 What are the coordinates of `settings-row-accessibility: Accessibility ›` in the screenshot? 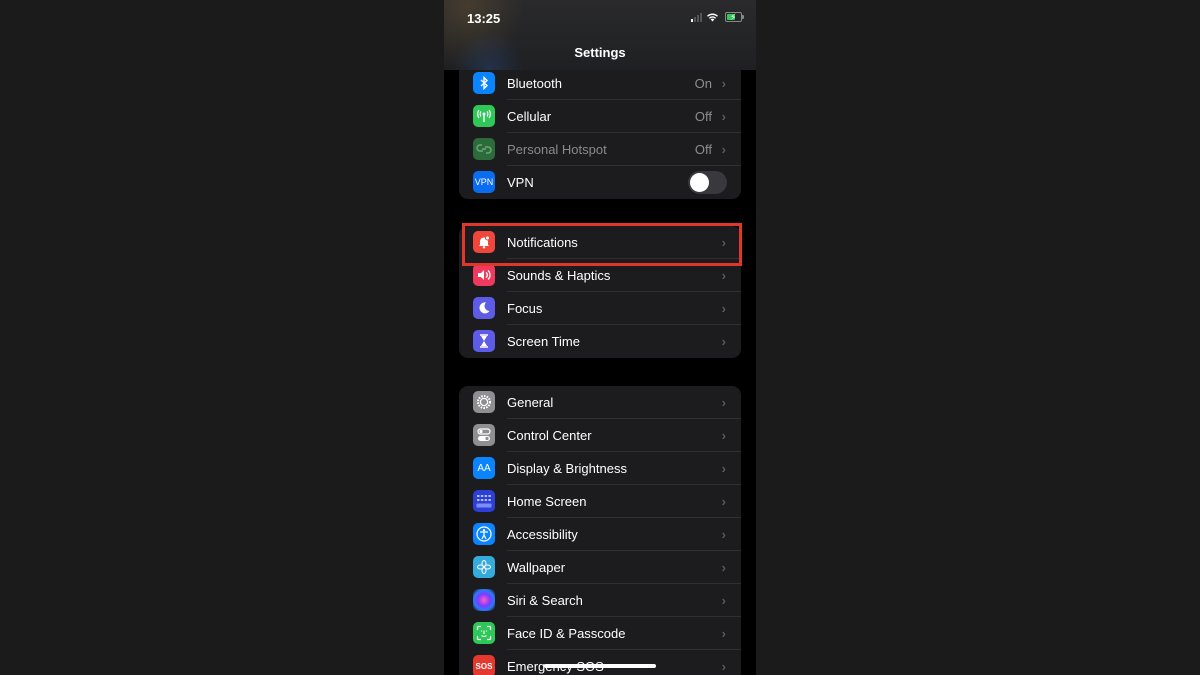 It's located at (600, 534).